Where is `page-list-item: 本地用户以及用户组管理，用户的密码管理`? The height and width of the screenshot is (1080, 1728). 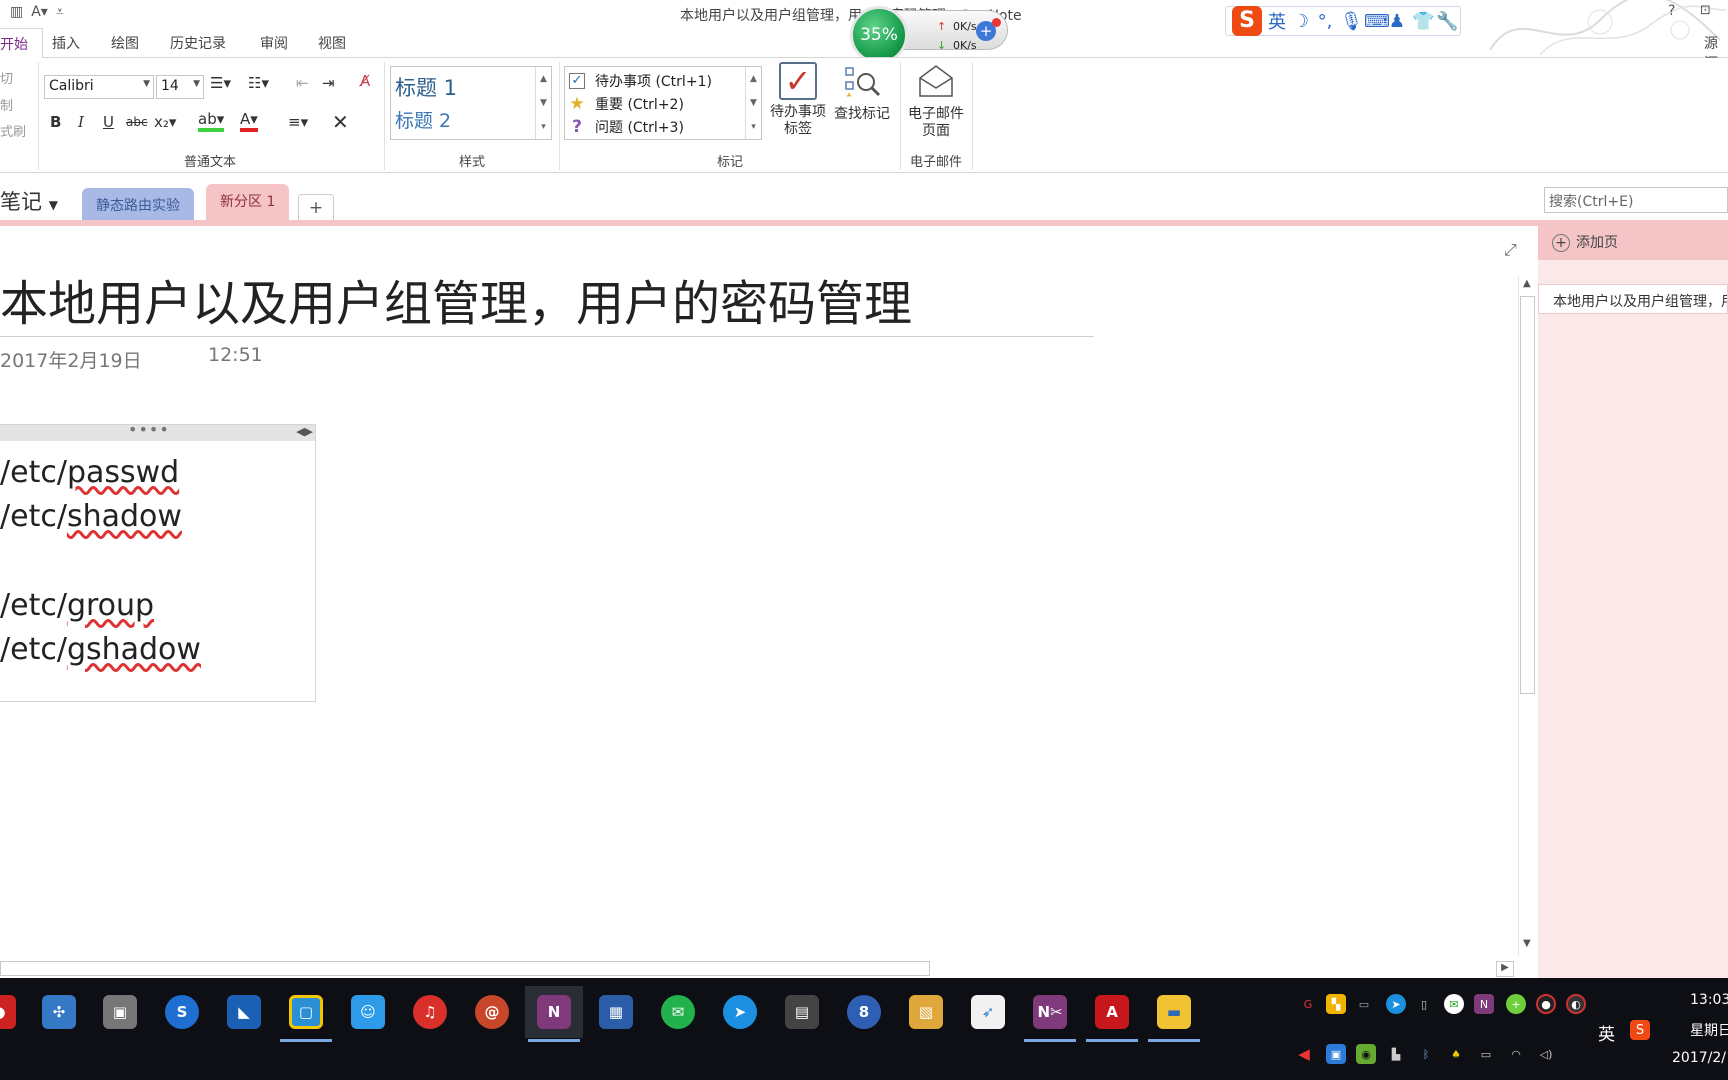
page-list-item: 本地用户以及用户组管理，用户的密码管理 is located at coordinates (1633, 299).